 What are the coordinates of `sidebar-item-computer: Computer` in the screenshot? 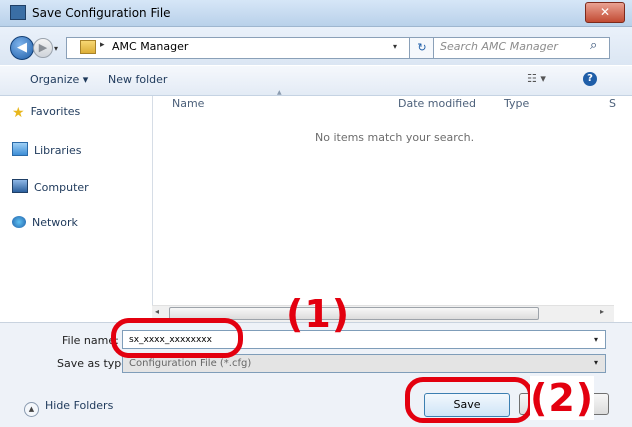 It's located at (50, 188).